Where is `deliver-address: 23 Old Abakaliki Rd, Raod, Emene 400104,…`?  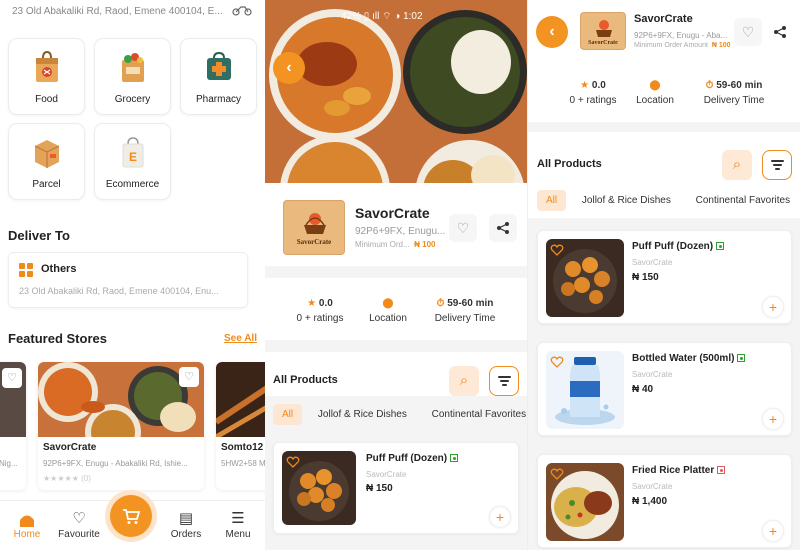 deliver-address: 23 Old Abakaliki Rd, Raod, Emene 400104,… is located at coordinates (119, 291).